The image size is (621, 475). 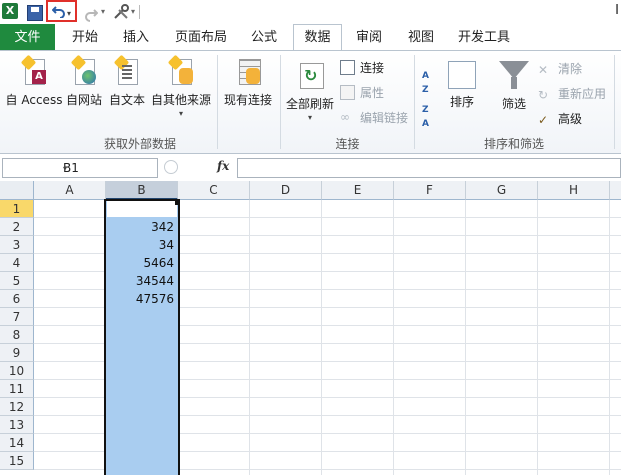 I want to click on from-access-label: 自 Access, so click(x=34, y=100).